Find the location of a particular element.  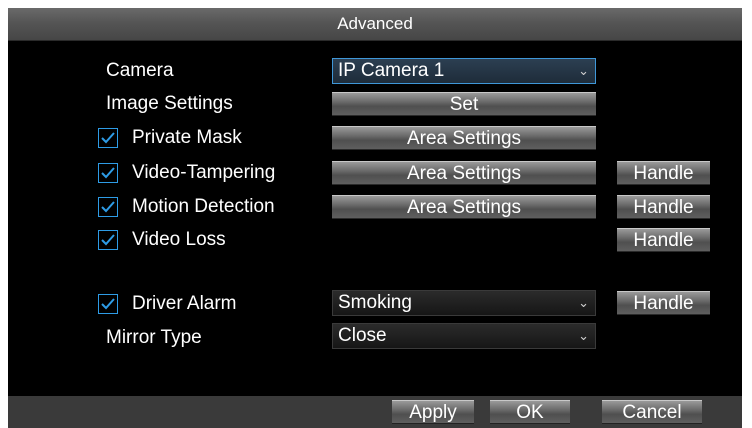

motion-detection-checkbox is located at coordinates (108, 207).